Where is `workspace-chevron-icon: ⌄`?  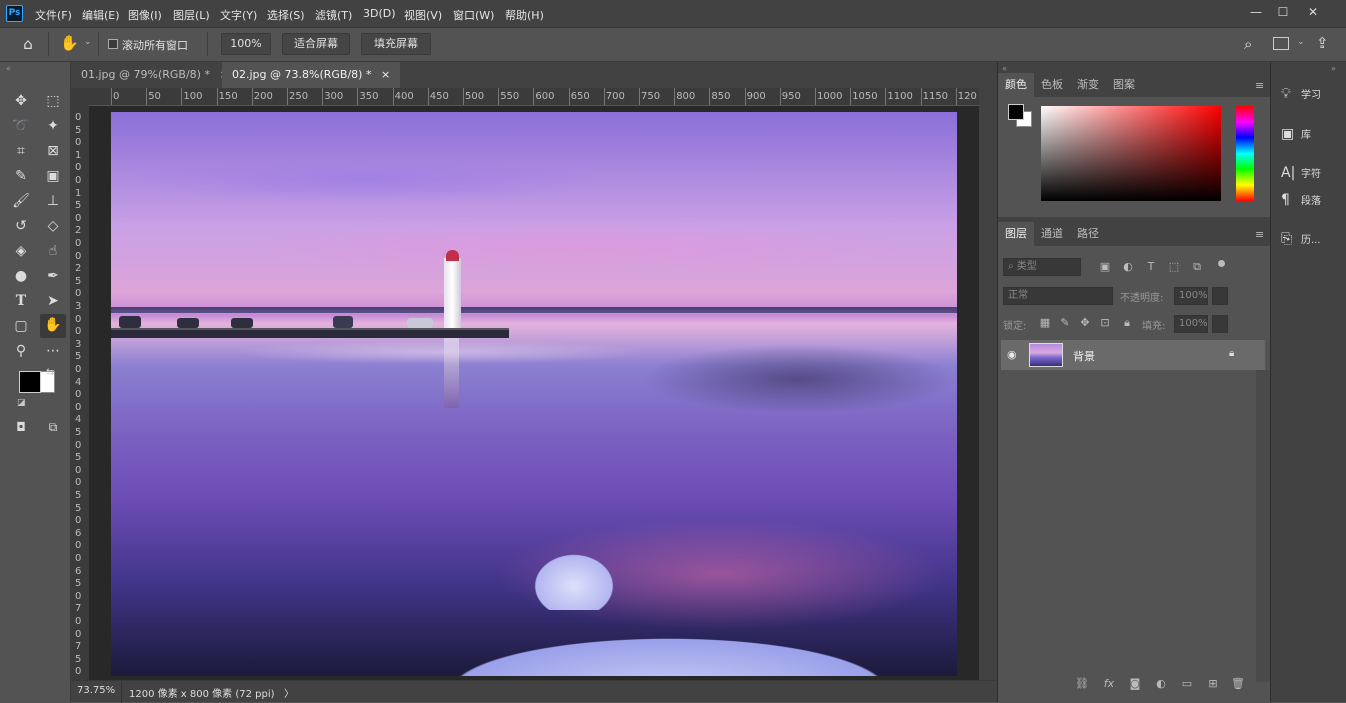
workspace-chevron-icon: ⌄ is located at coordinates (1301, 42).